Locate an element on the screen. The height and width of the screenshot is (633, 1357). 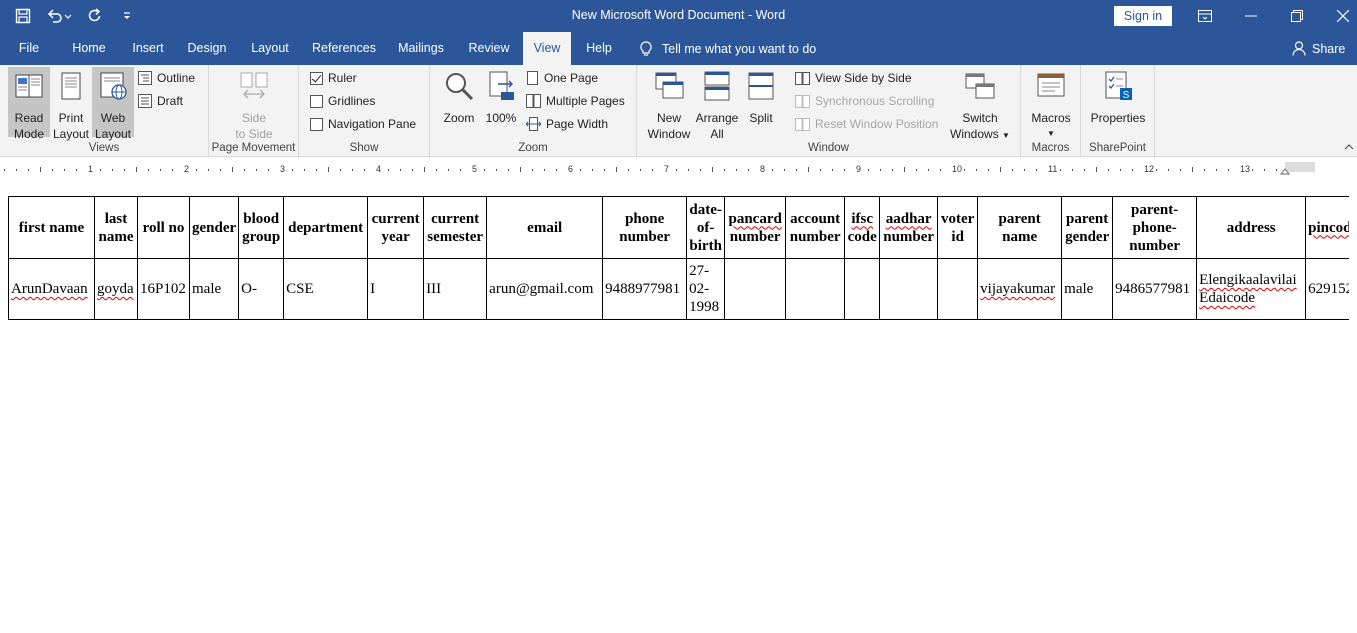
table-cell: Elengikaalavilai Edaicode is located at coordinates (1251, 289).